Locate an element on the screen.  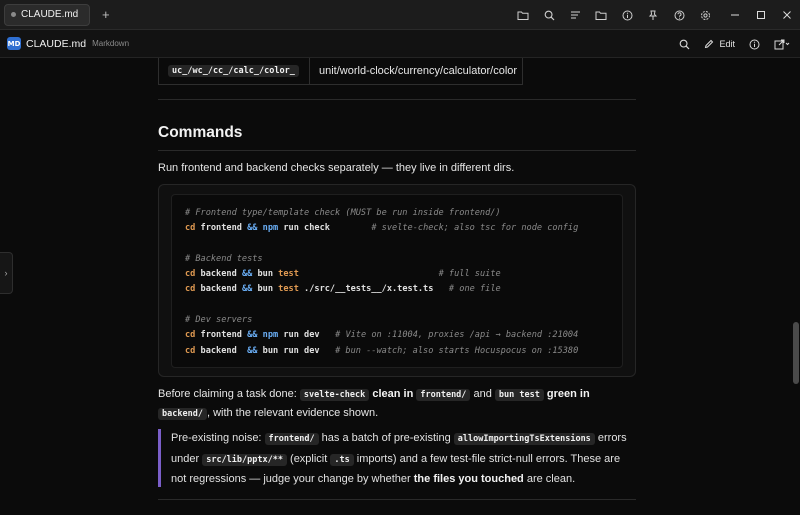
tab-claude-md: CLAUDE.md is located at coordinates (47, 14).